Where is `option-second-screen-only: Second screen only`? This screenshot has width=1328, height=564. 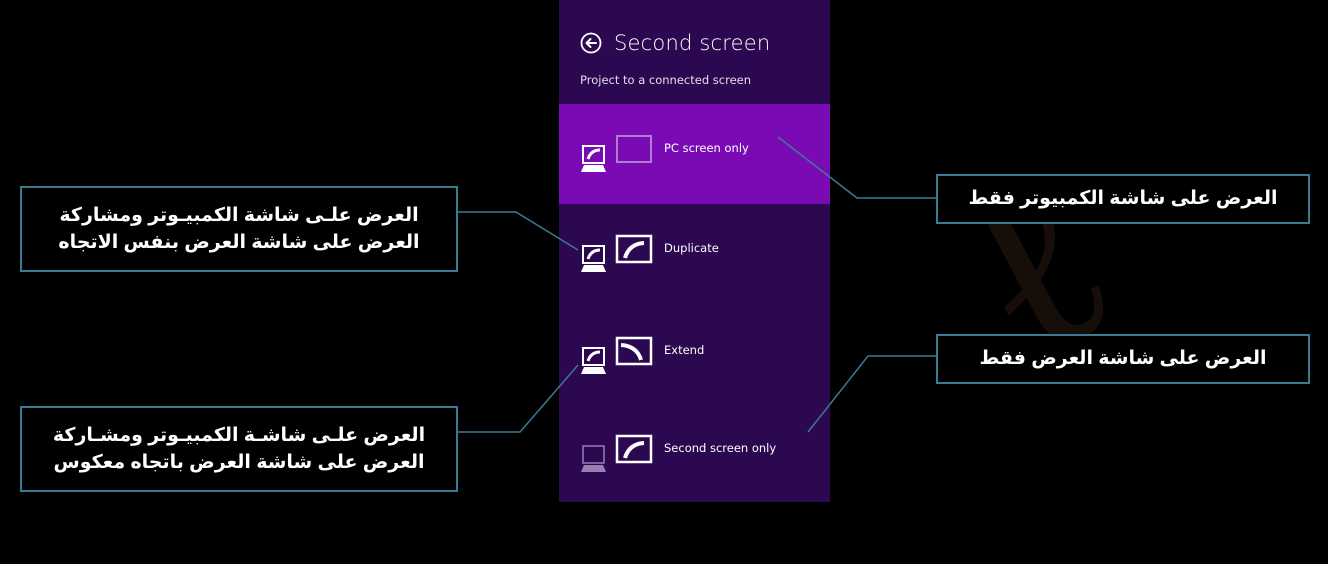
option-second-screen-only: Second screen only is located at coordinates (694, 454).